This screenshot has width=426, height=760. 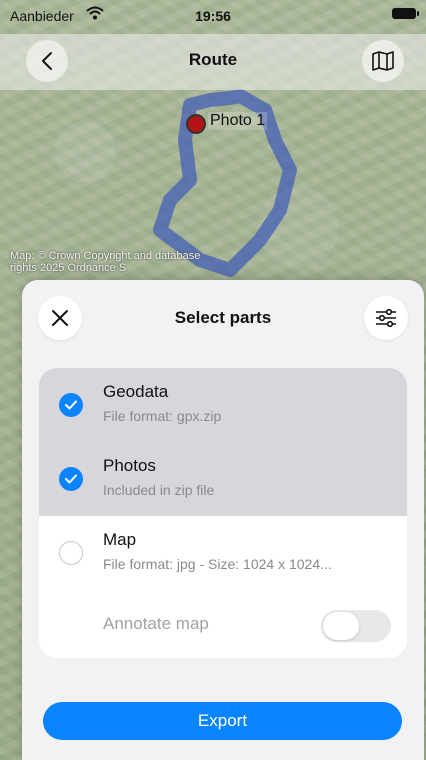 What do you see at coordinates (222, 721) in the screenshot?
I see `export-button: Export` at bounding box center [222, 721].